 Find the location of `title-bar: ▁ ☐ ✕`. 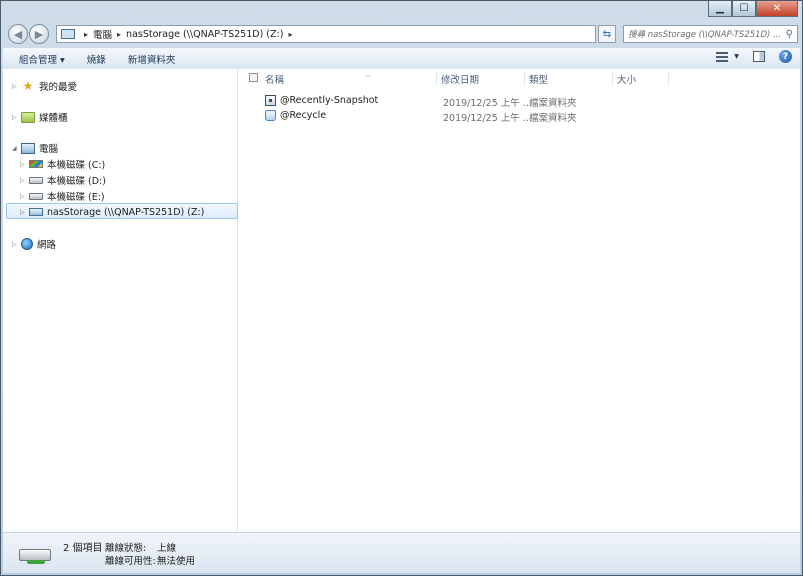

title-bar: ▁ ☐ ✕ is located at coordinates (401, 11).